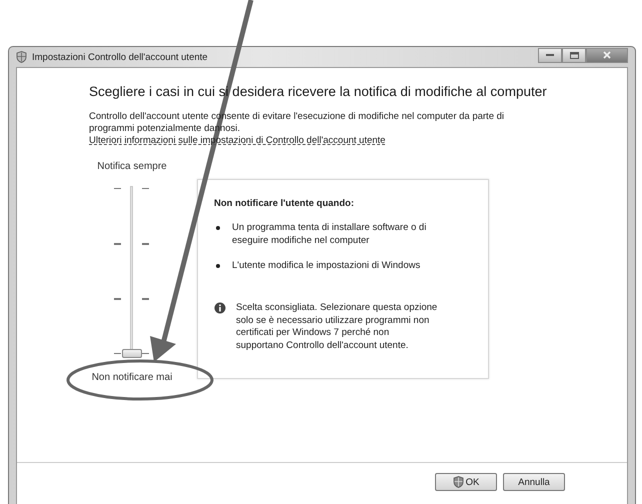 This screenshot has height=504, width=642. Describe the element at coordinates (132, 377) in the screenshot. I see `slider-bottom-label: Non notificare mai` at that location.